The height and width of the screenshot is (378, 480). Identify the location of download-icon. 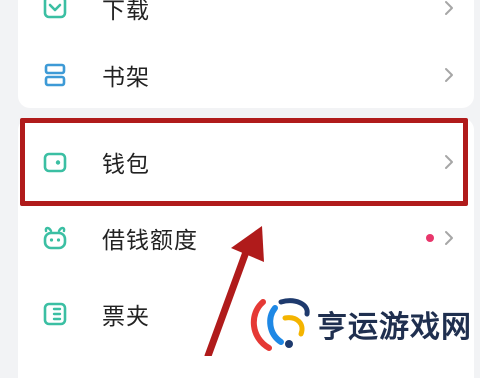
(55, 11).